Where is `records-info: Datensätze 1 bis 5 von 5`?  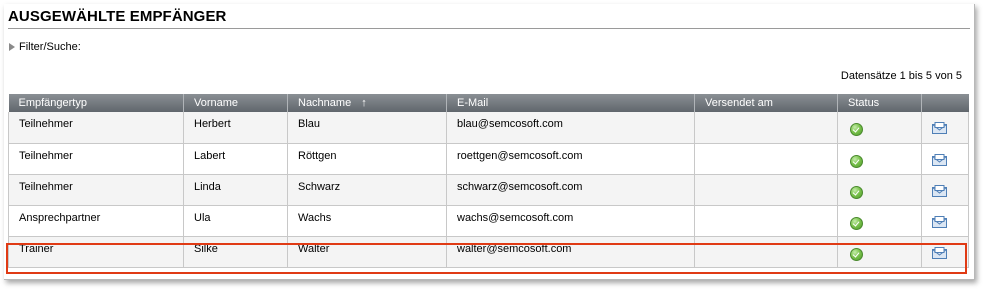 records-info: Datensätze 1 bis 5 von 5 is located at coordinates (901, 76).